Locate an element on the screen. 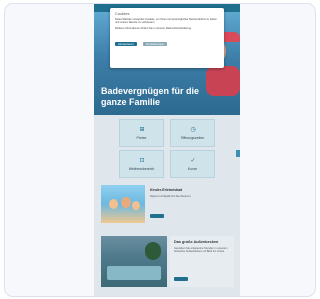  tile-prices: ⊞ Preise is located at coordinates (141, 133).